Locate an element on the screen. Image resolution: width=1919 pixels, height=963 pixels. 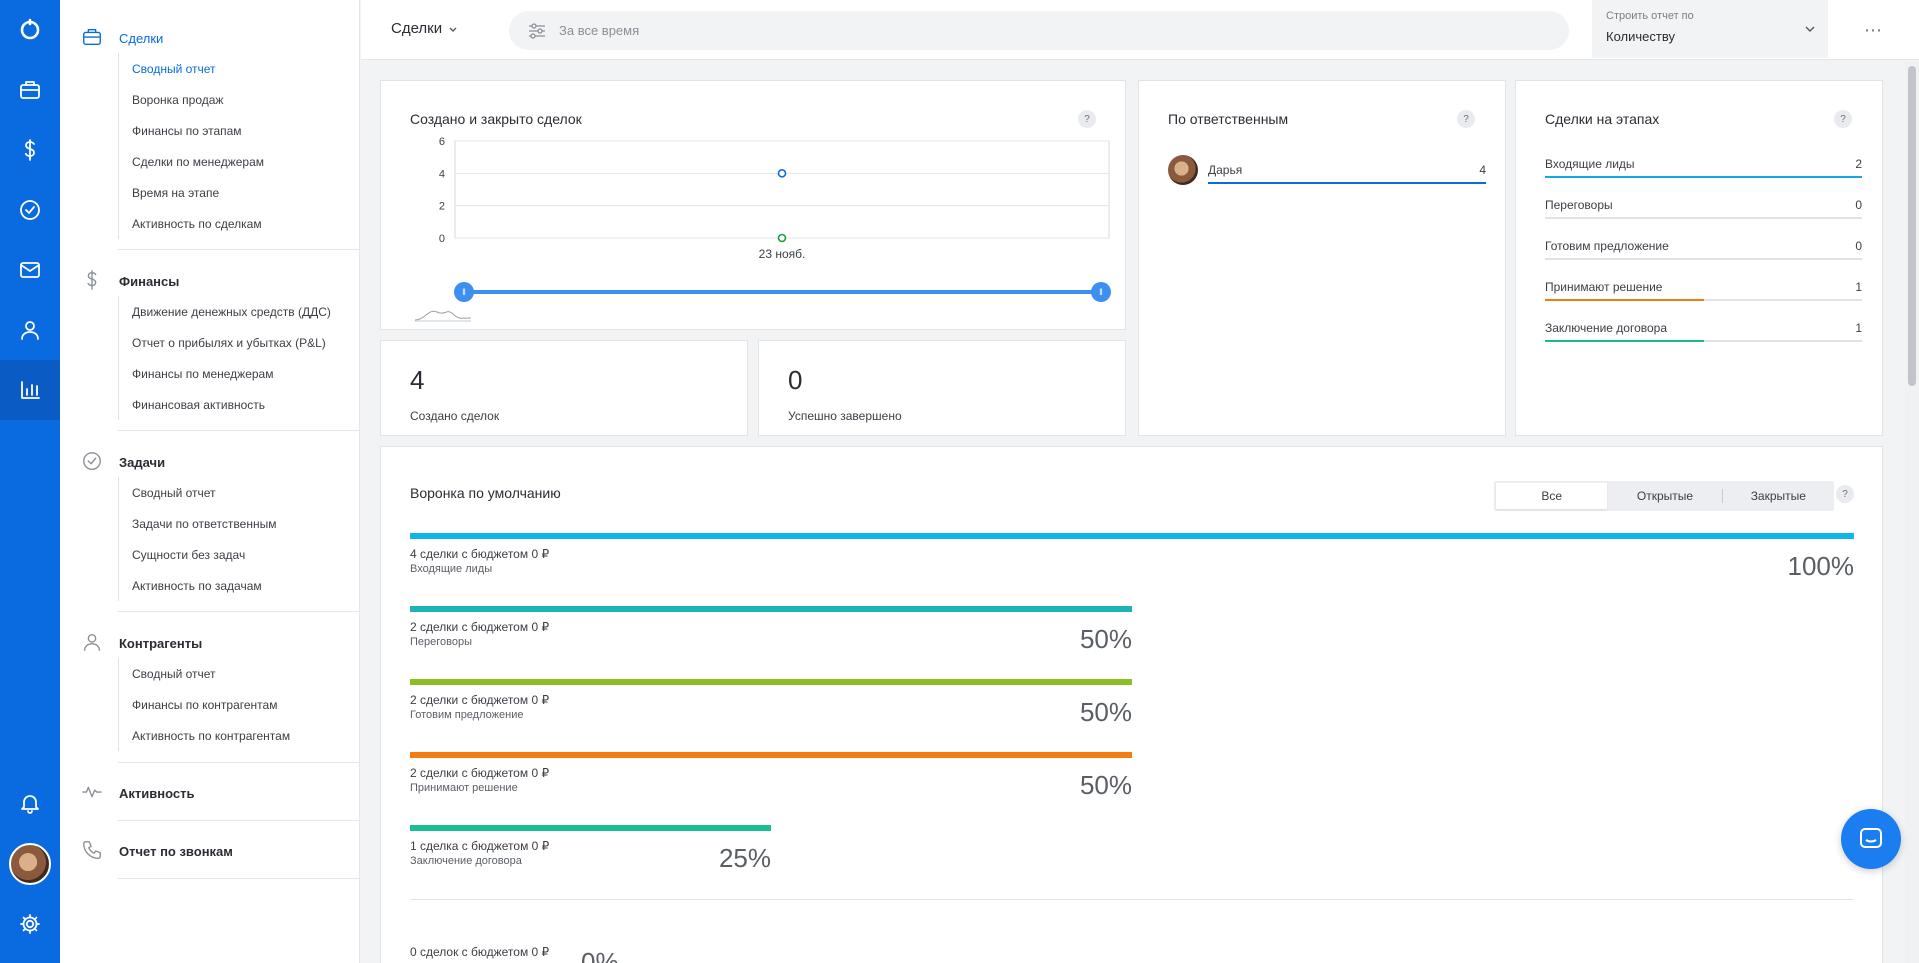
logo-icon is located at coordinates (30, 30).